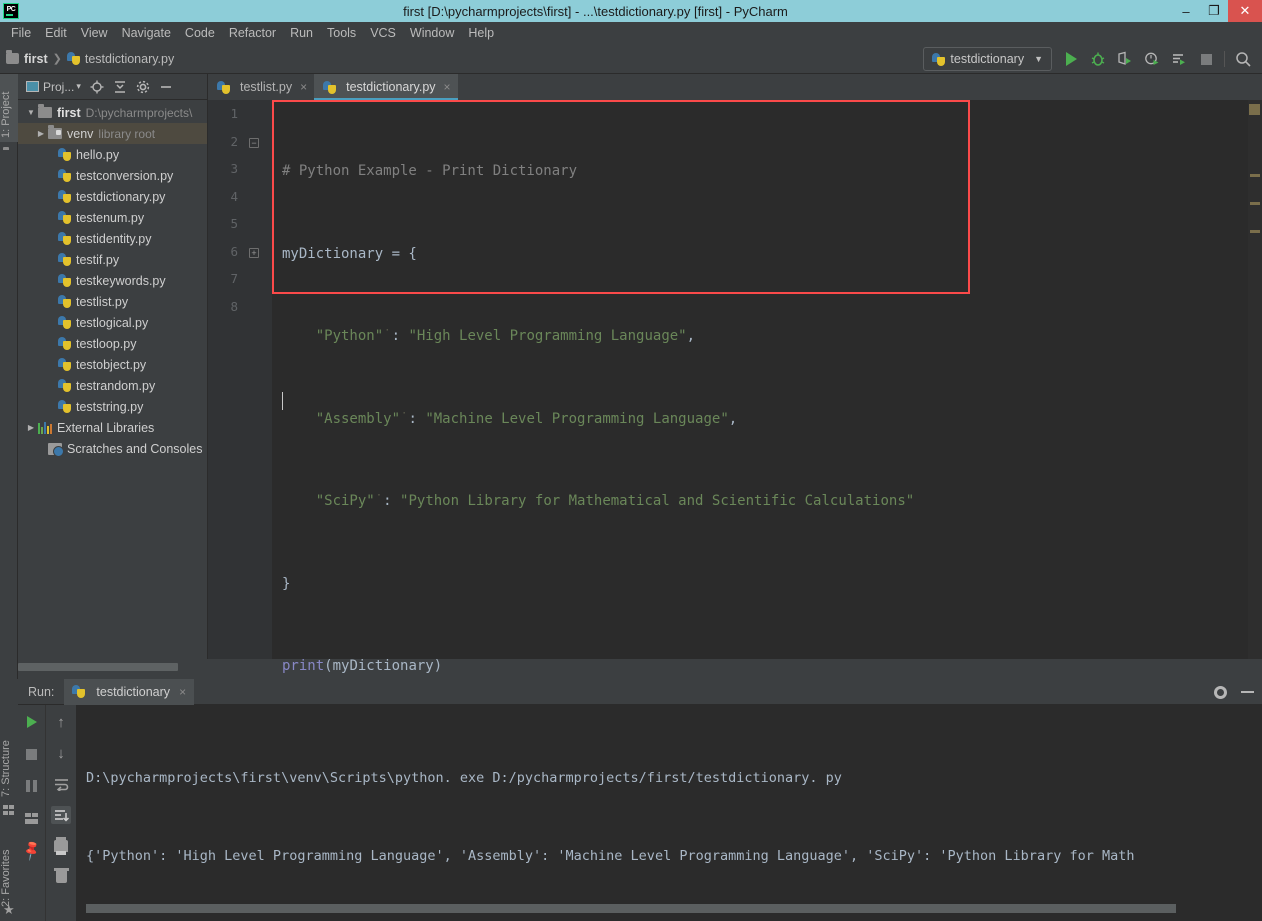 The image size is (1262, 921). What do you see at coordinates (1255, 379) in the screenshot?
I see `editor-marker-gutter` at bounding box center [1255, 379].